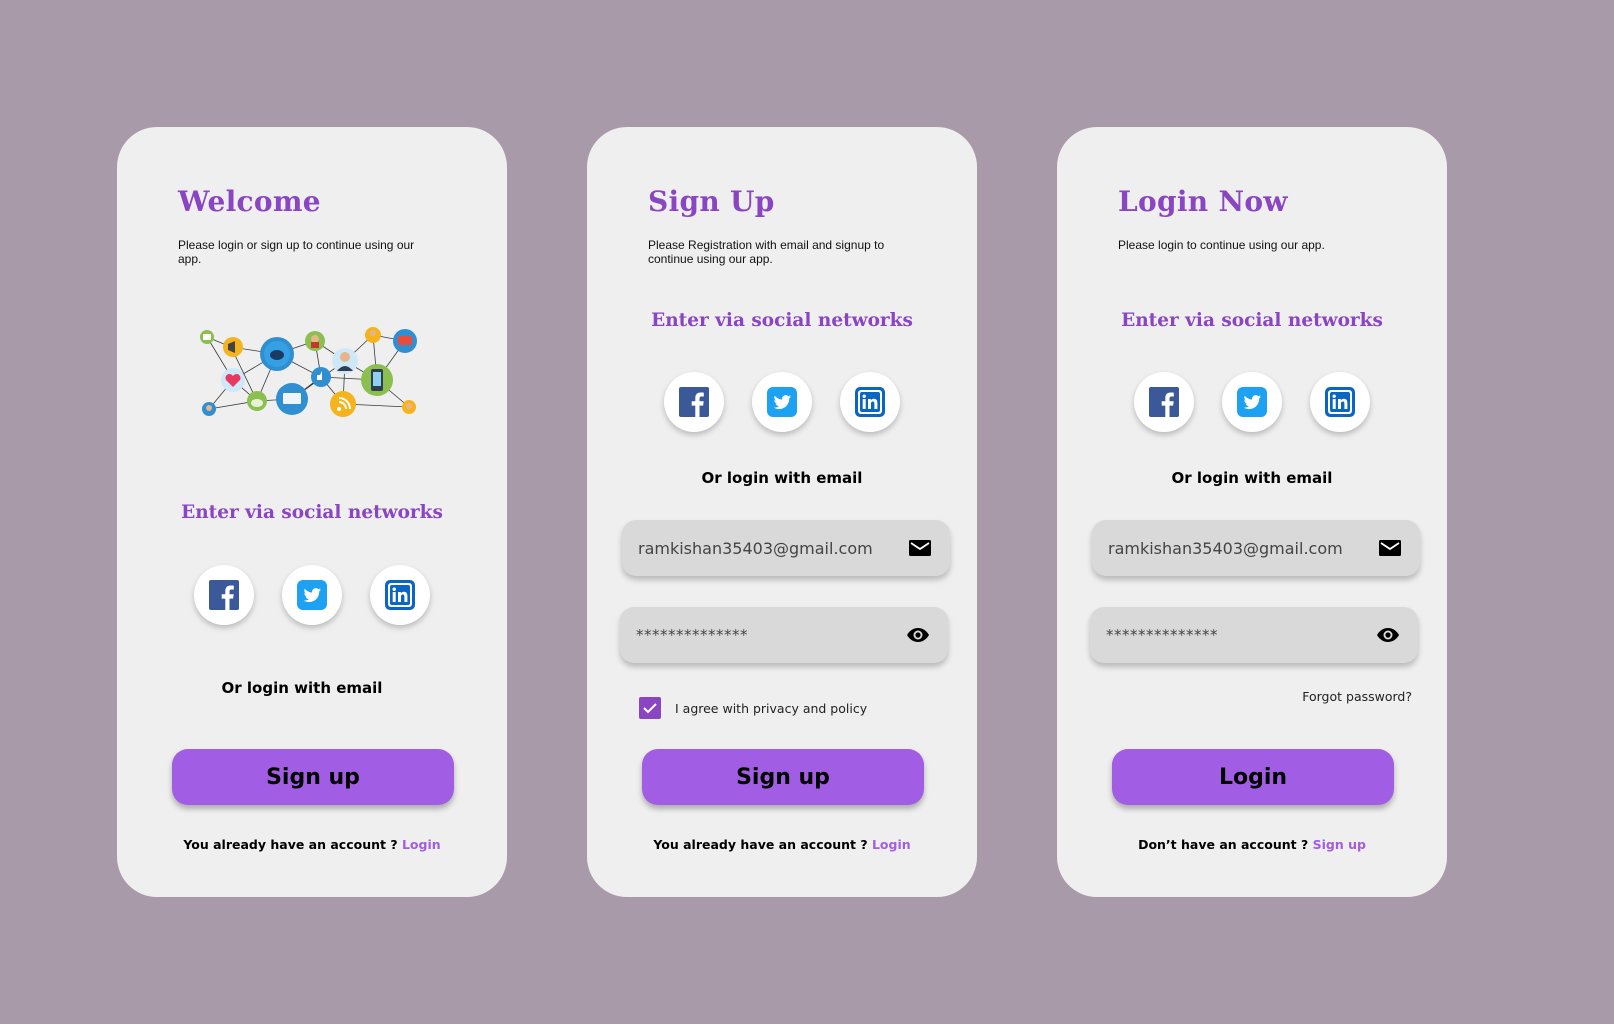 The width and height of the screenshot is (1614, 1024). I want to click on forgot-password-link: Forgot password?, so click(1357, 696).